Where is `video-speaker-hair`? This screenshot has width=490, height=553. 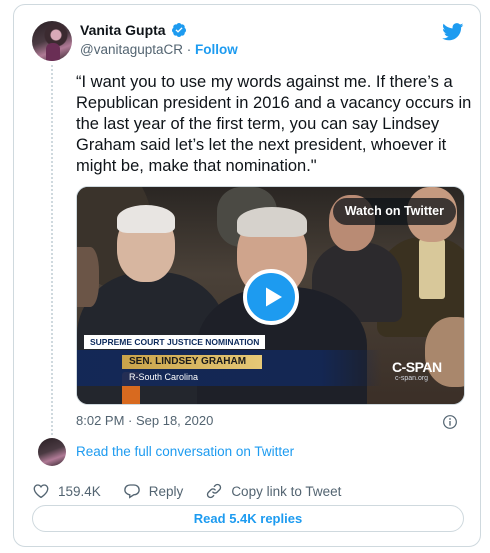
video-speaker-hair is located at coordinates (272, 222).